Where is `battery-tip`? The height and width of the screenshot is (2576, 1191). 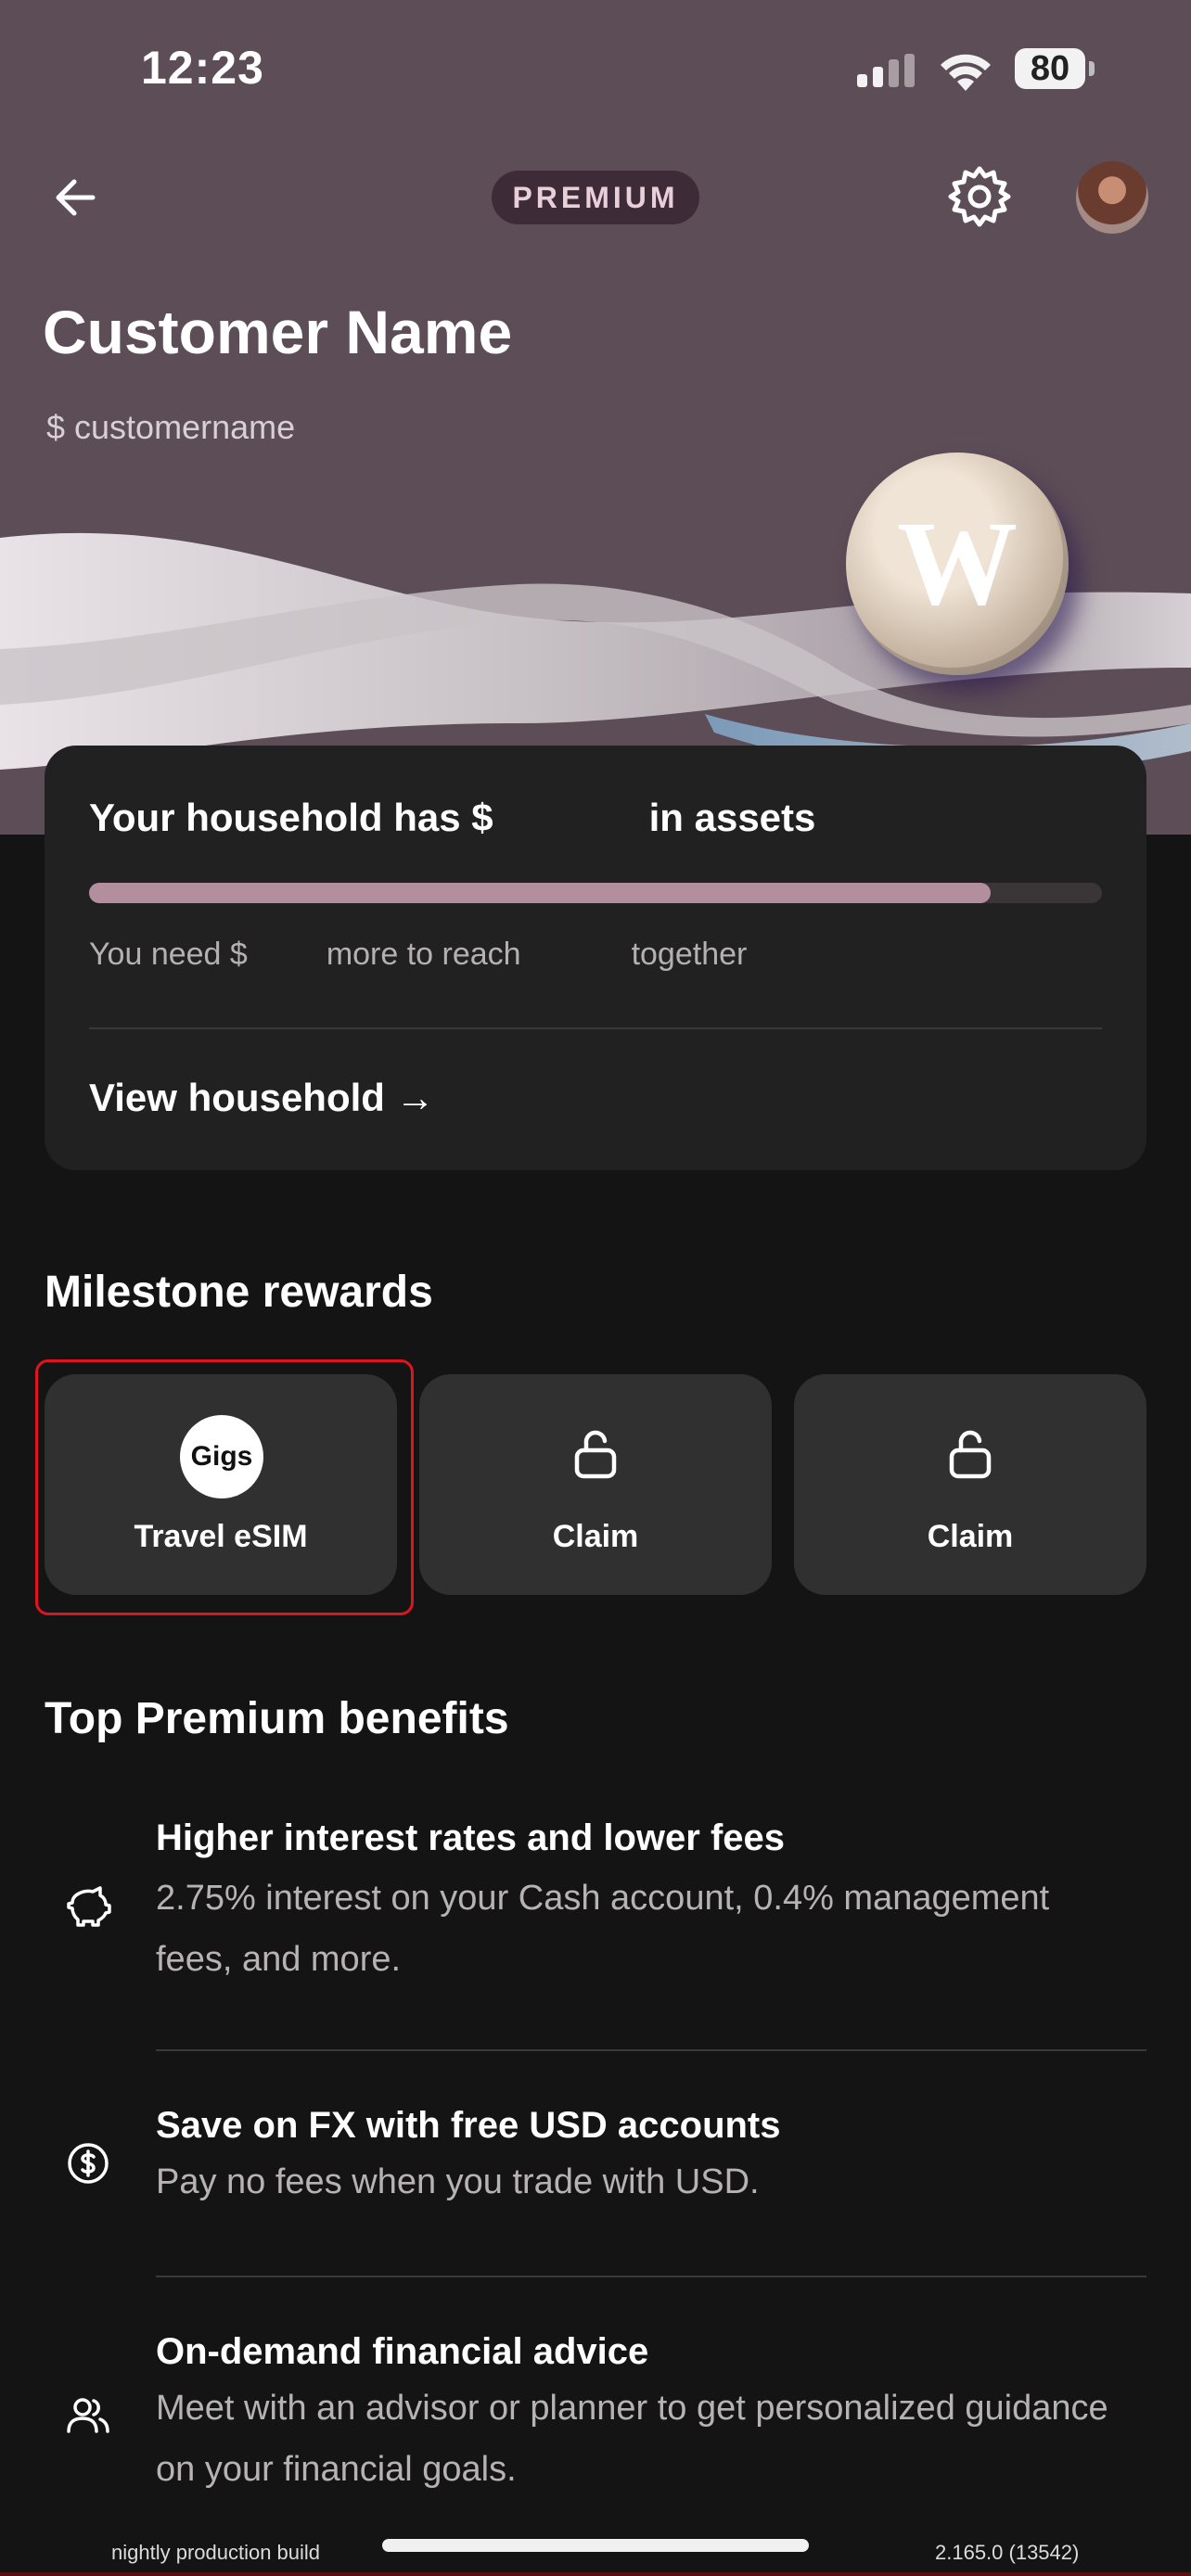
battery-tip is located at coordinates (1092, 68).